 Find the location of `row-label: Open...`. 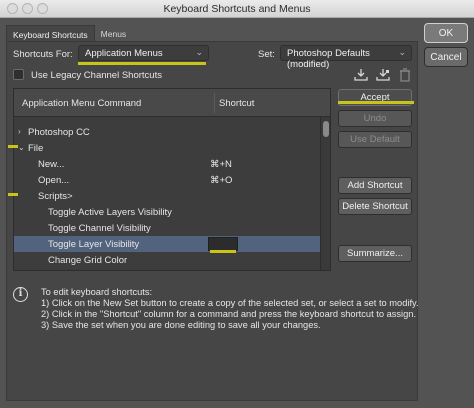

row-label: Open... is located at coordinates (54, 180).